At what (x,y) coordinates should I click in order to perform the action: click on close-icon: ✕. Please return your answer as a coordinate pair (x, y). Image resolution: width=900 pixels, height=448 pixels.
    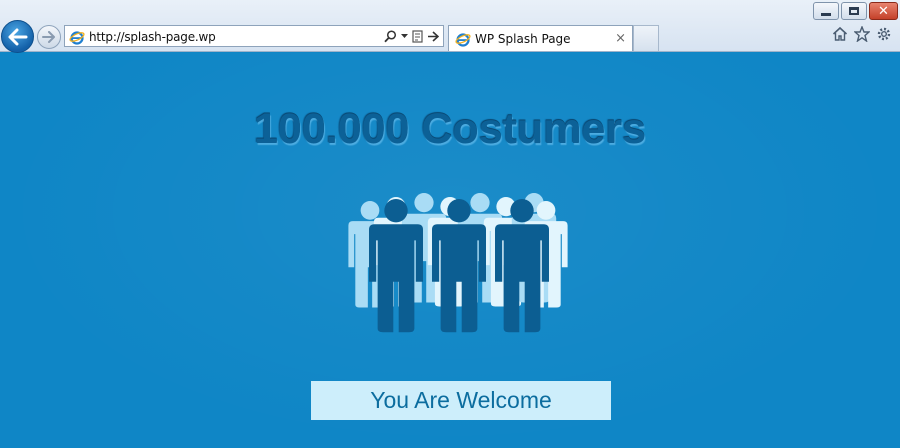
    Looking at the image, I should click on (883, 11).